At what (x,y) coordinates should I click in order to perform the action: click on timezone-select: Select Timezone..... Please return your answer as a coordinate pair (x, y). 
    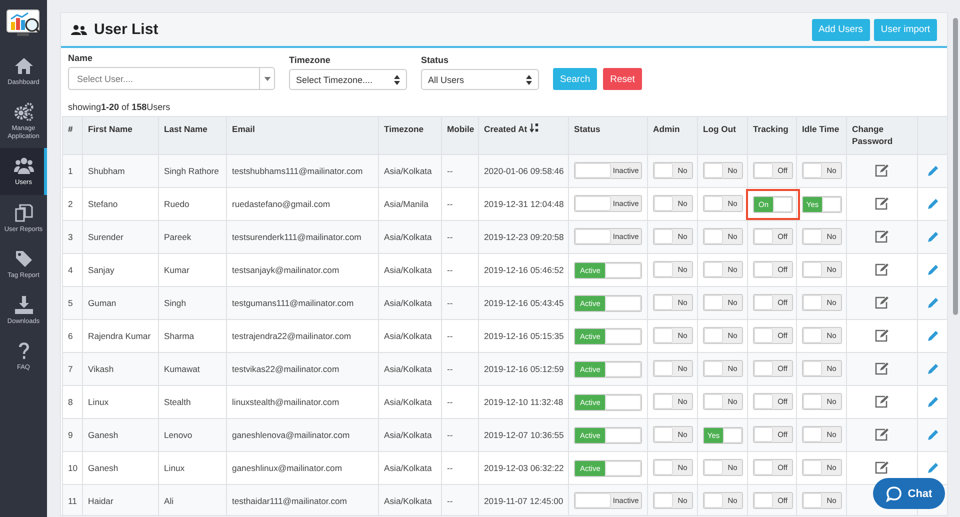
    Looking at the image, I should click on (348, 79).